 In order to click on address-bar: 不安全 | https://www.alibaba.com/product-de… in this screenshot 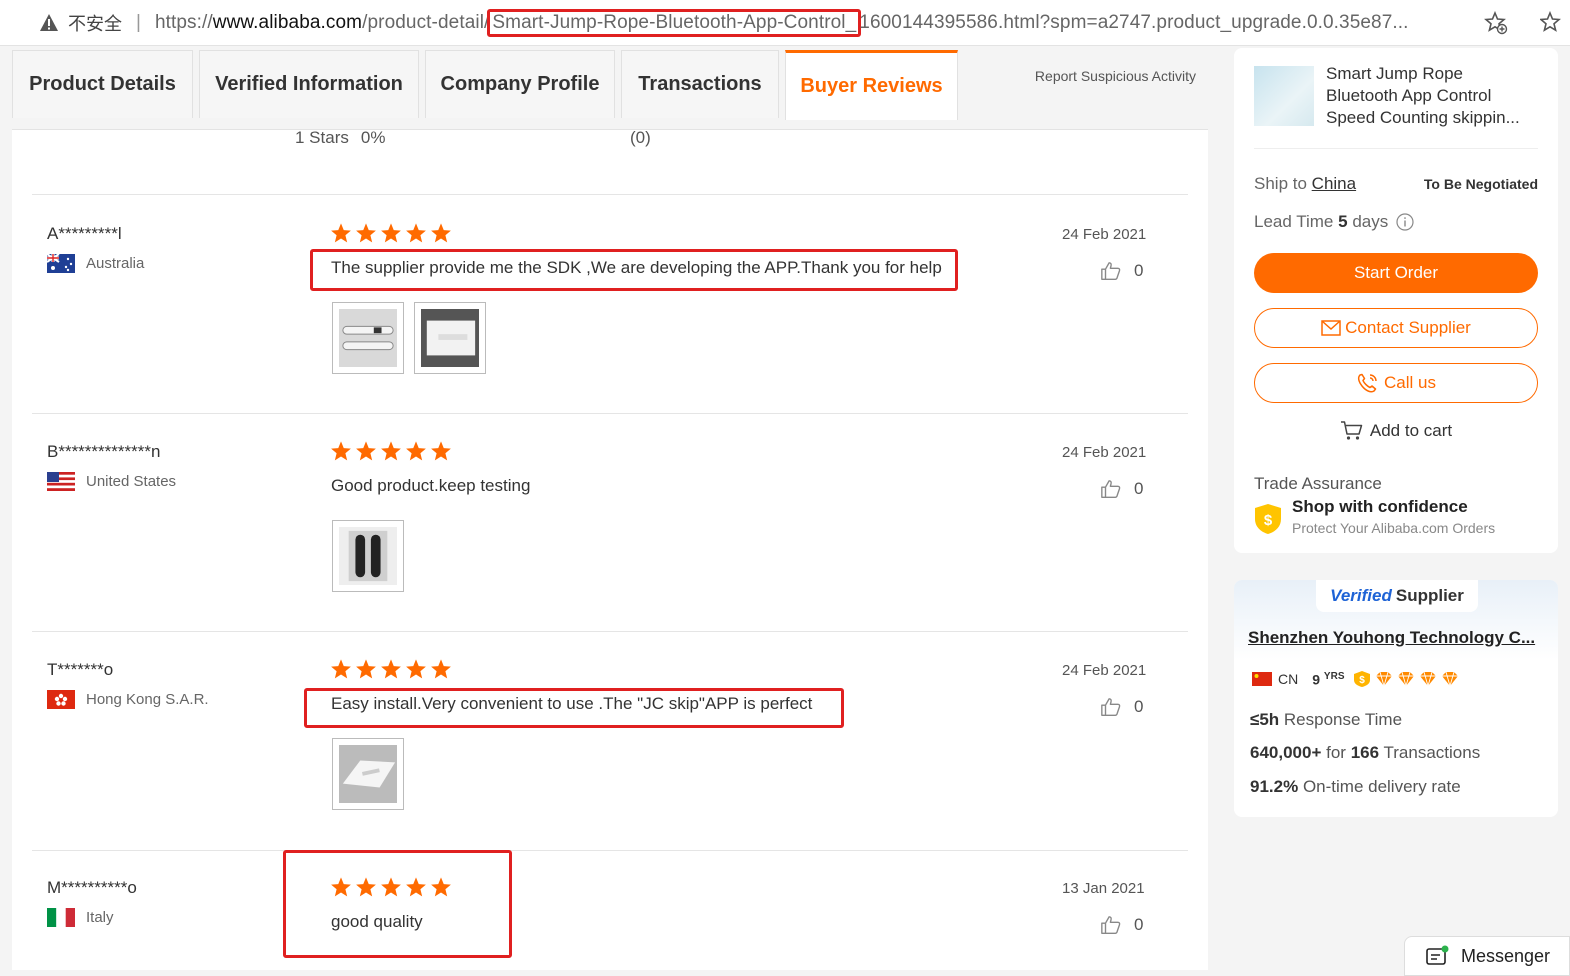, I will do `click(785, 23)`.